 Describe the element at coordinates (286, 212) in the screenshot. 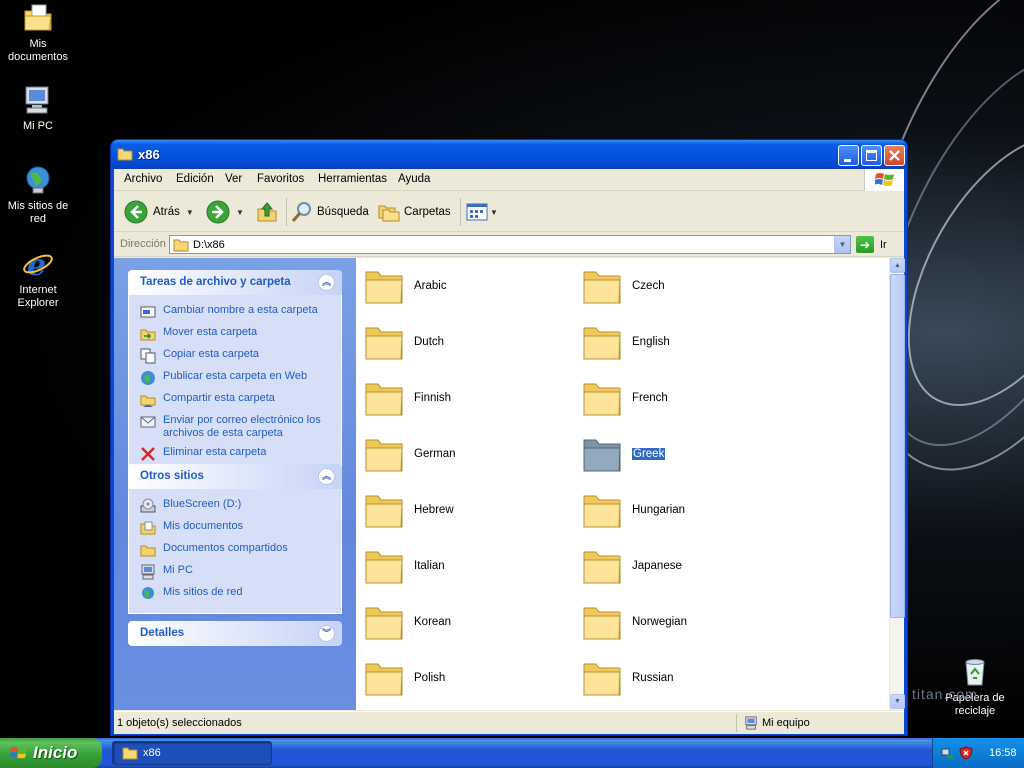

I see `toolbar-separator` at that location.